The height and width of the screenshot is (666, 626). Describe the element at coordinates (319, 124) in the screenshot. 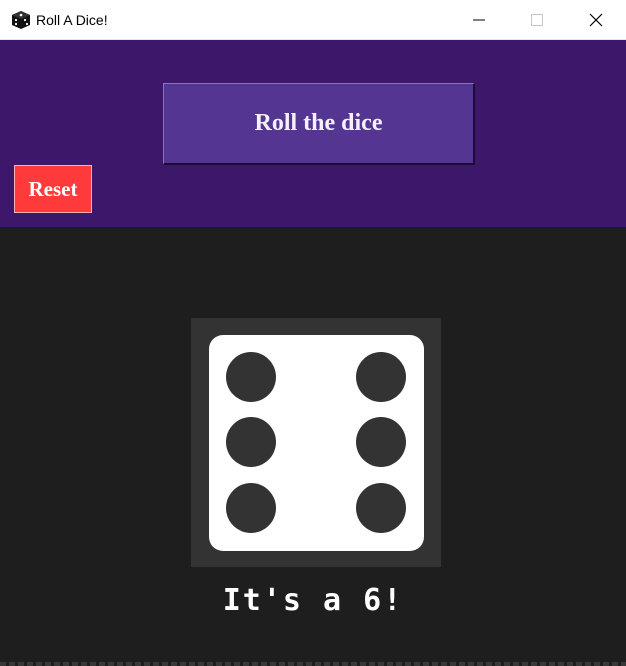

I see `roll-dice-button: Roll the dice` at that location.